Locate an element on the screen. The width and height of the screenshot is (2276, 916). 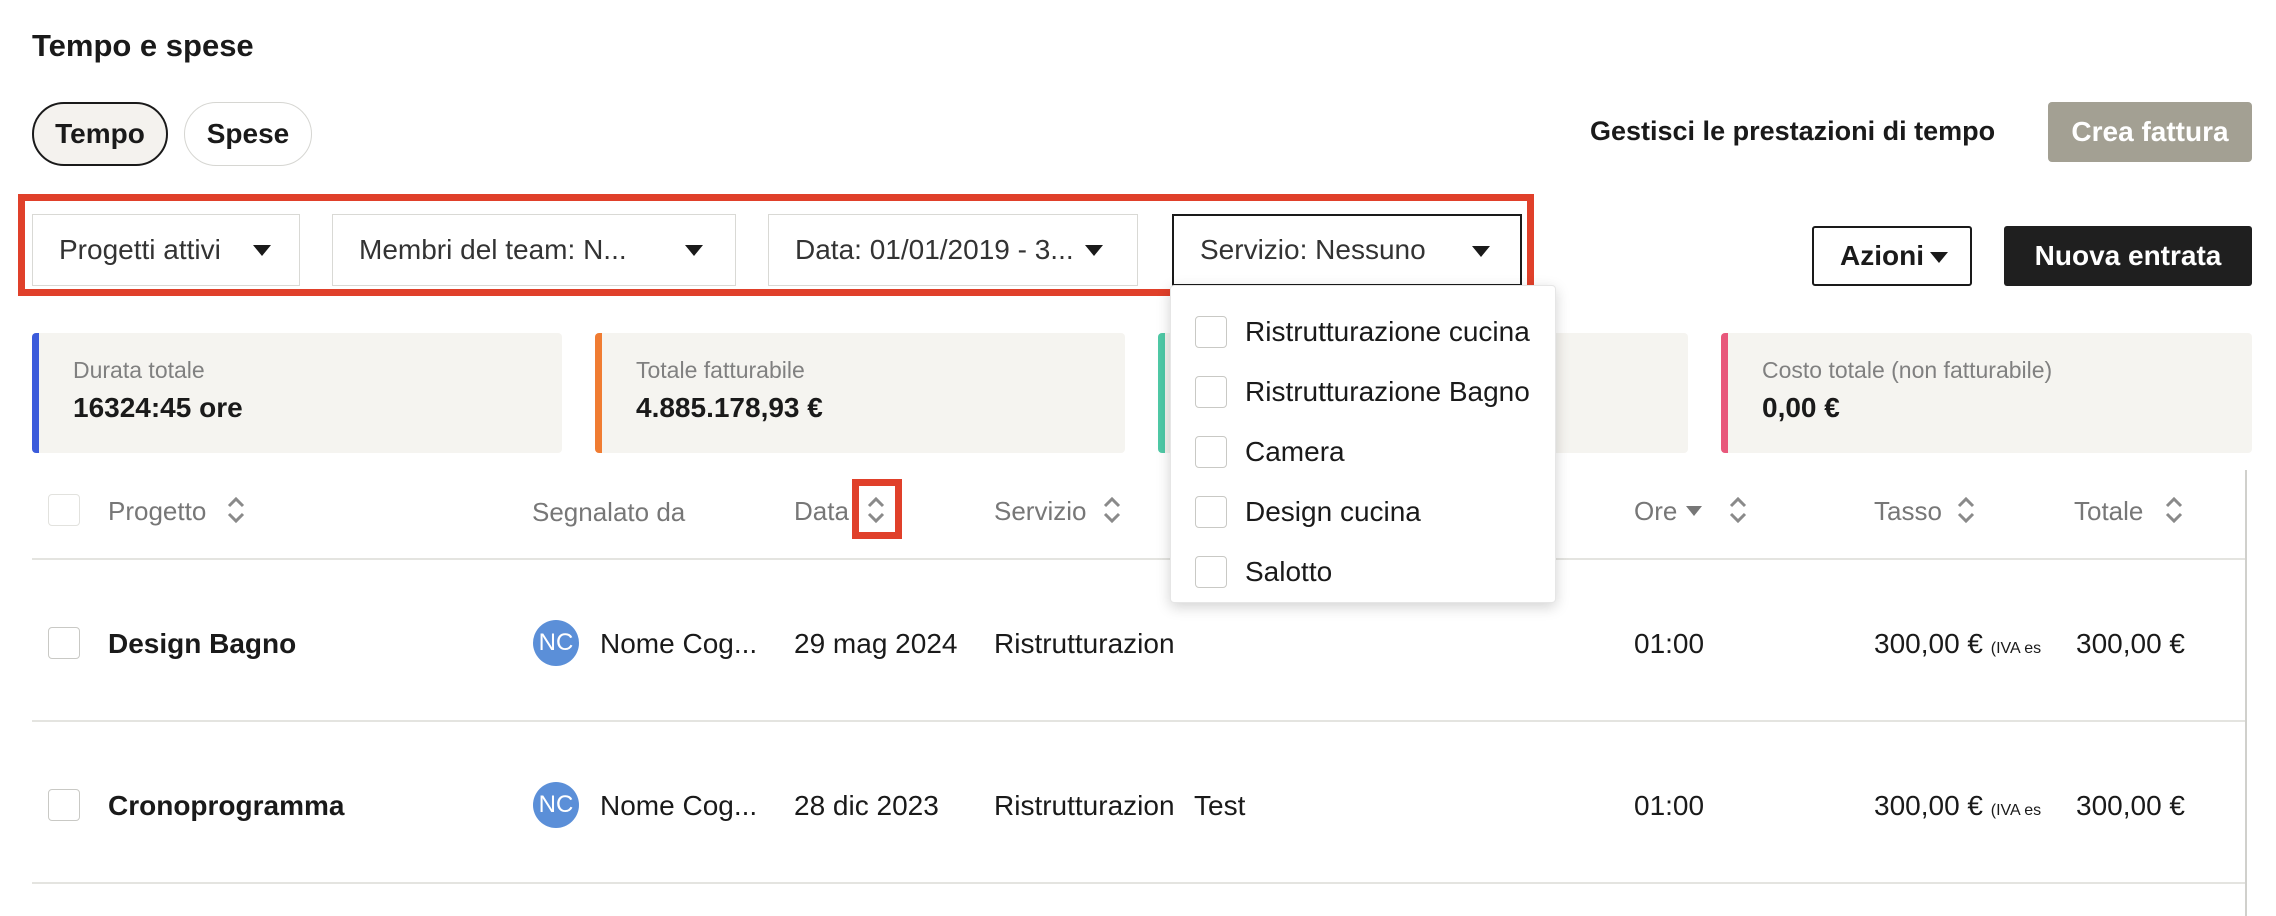
actions-button-label: Azioni is located at coordinates (1882, 255).